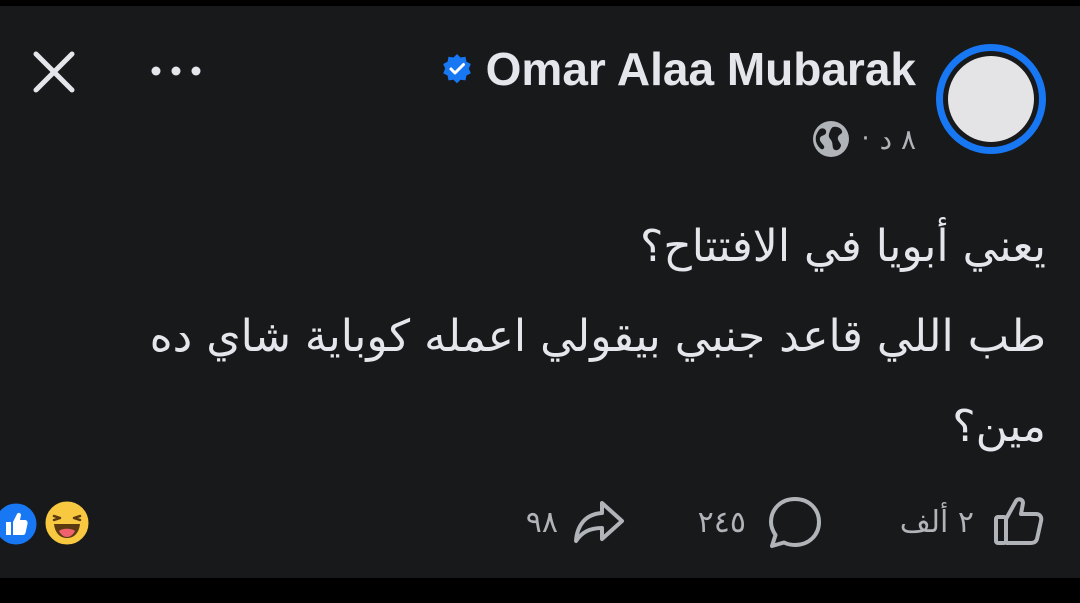 The width and height of the screenshot is (1080, 603). What do you see at coordinates (599, 522) in the screenshot?
I see `share-icon` at bounding box center [599, 522].